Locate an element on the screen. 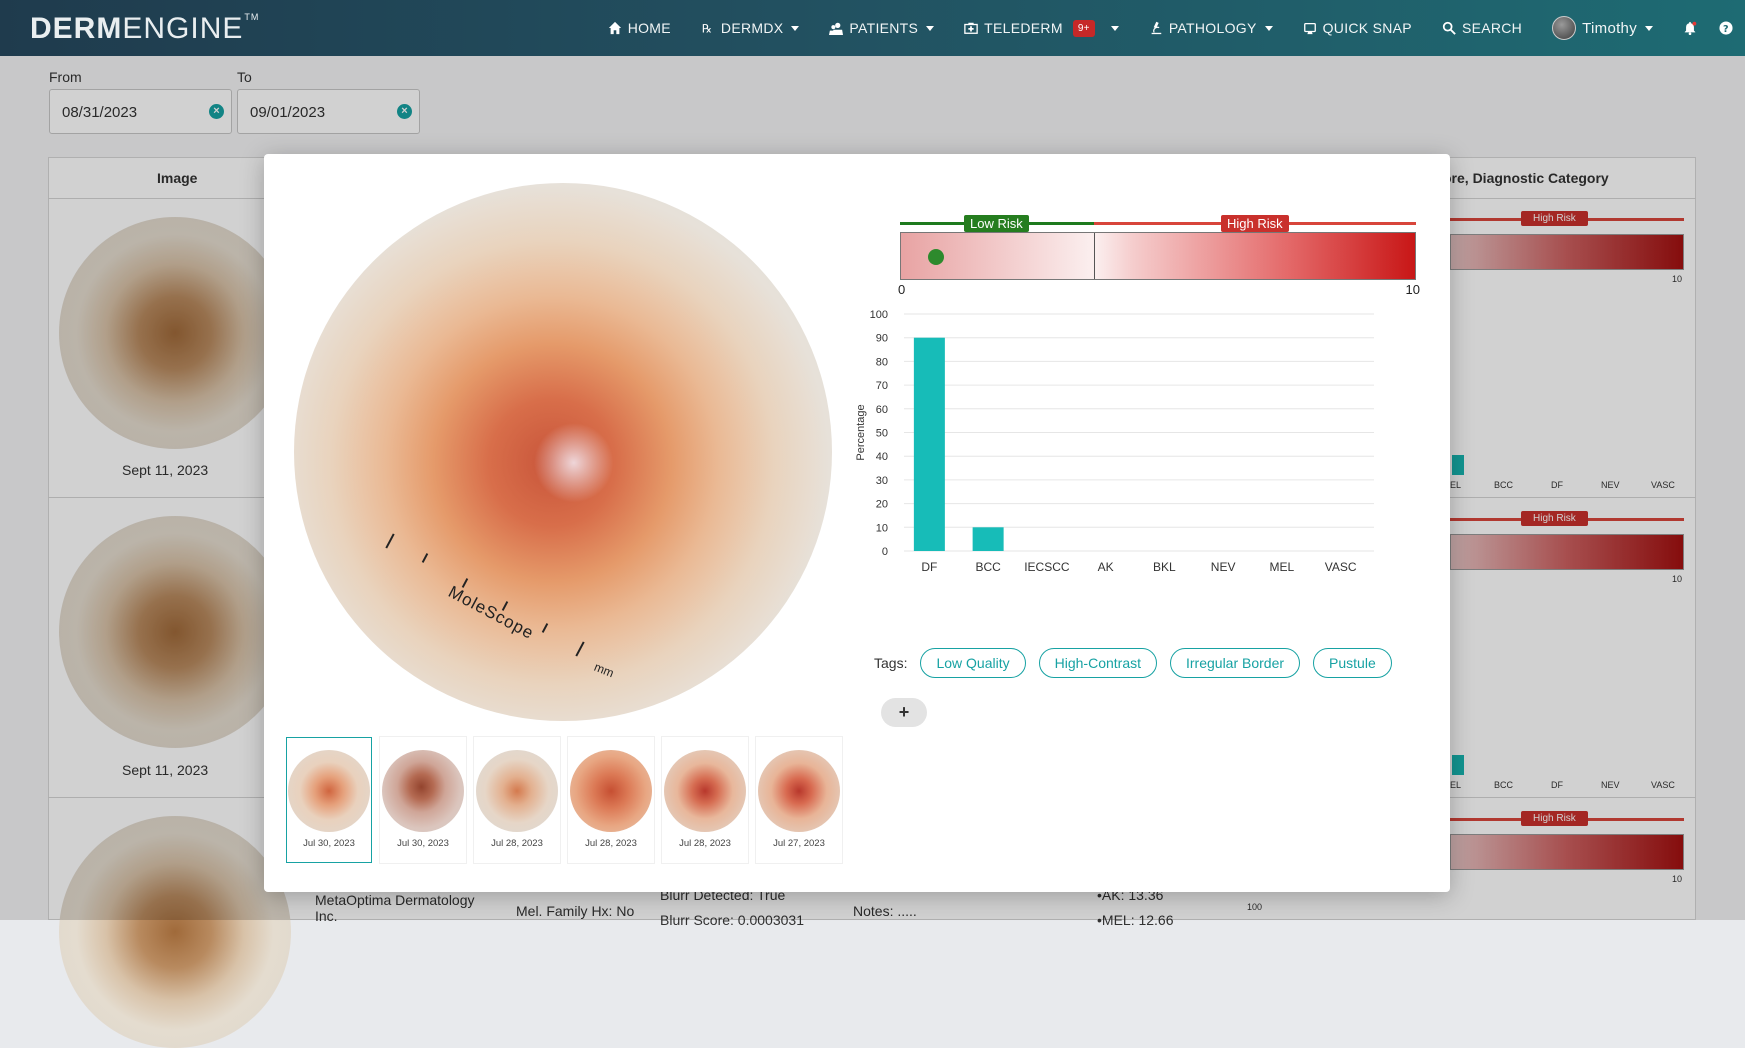 The height and width of the screenshot is (1048, 1745). y-tick-label: 50 is located at coordinates (882, 434).